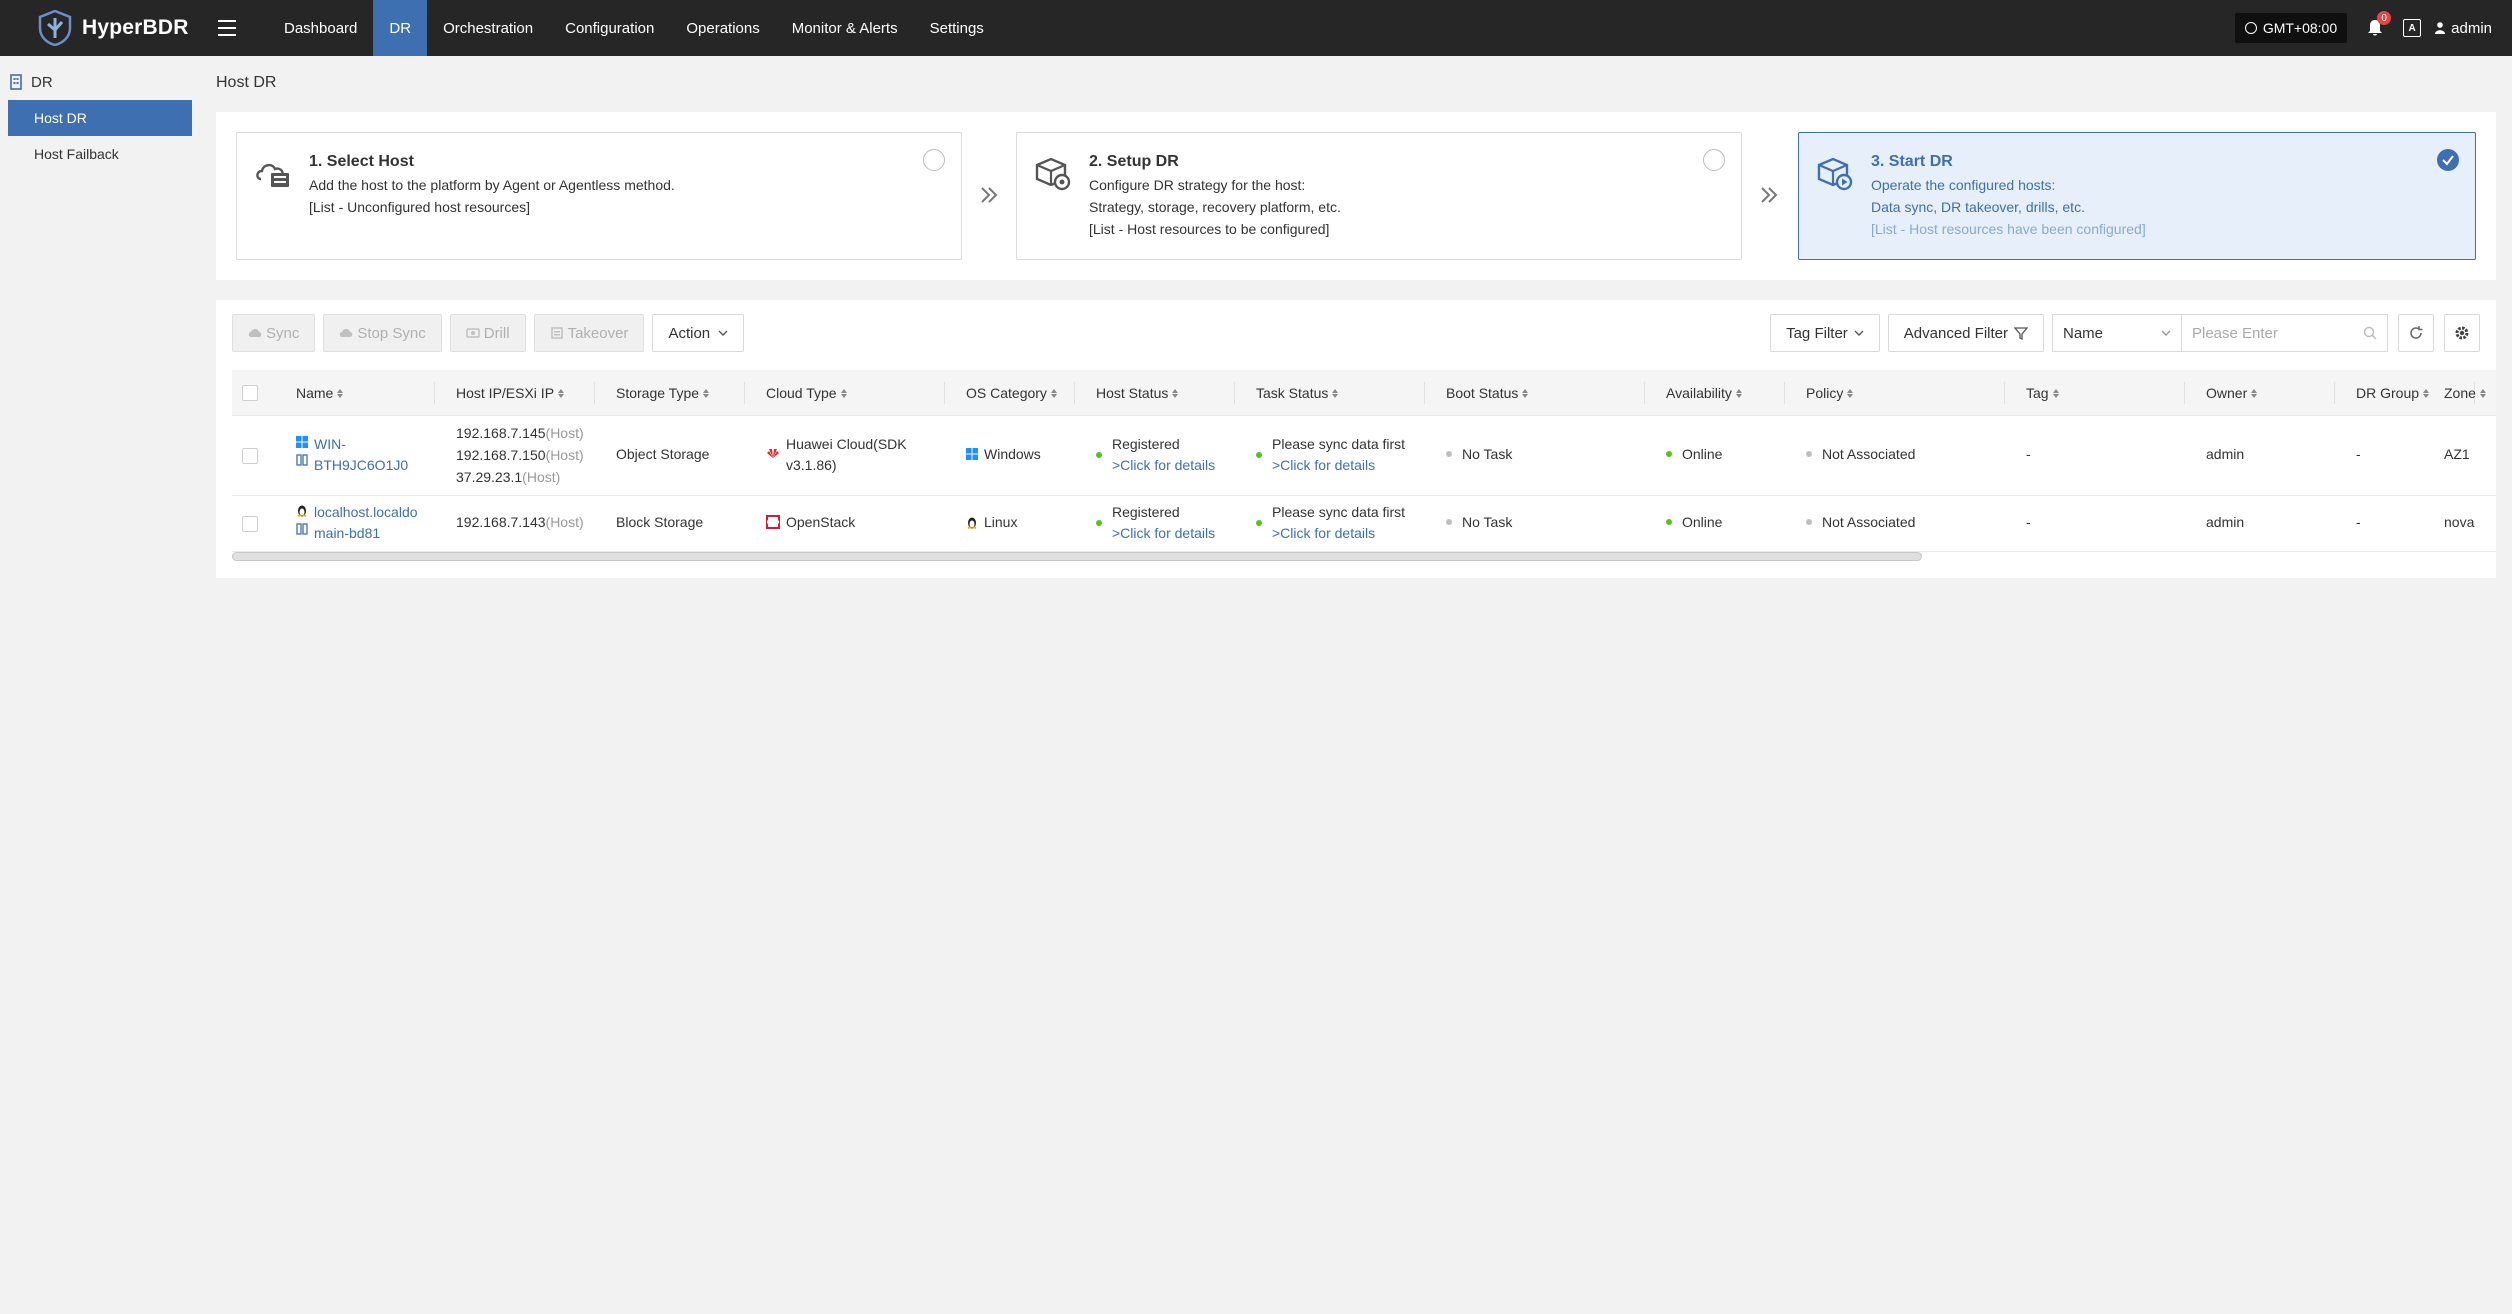 The image size is (2512, 1314). I want to click on double-chevron-right-icon, so click(989, 195).